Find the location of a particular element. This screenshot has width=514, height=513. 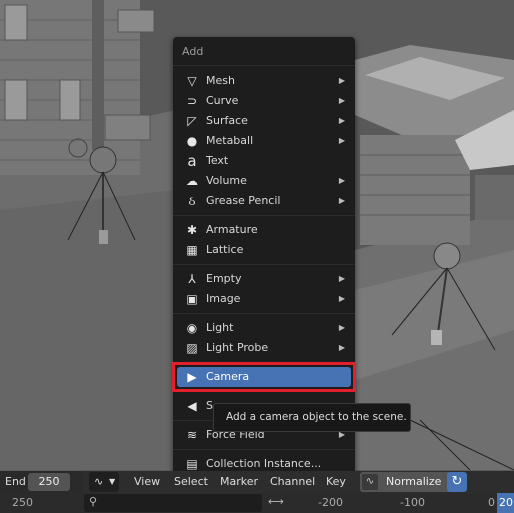

menu-marker: Marker is located at coordinates (239, 482).